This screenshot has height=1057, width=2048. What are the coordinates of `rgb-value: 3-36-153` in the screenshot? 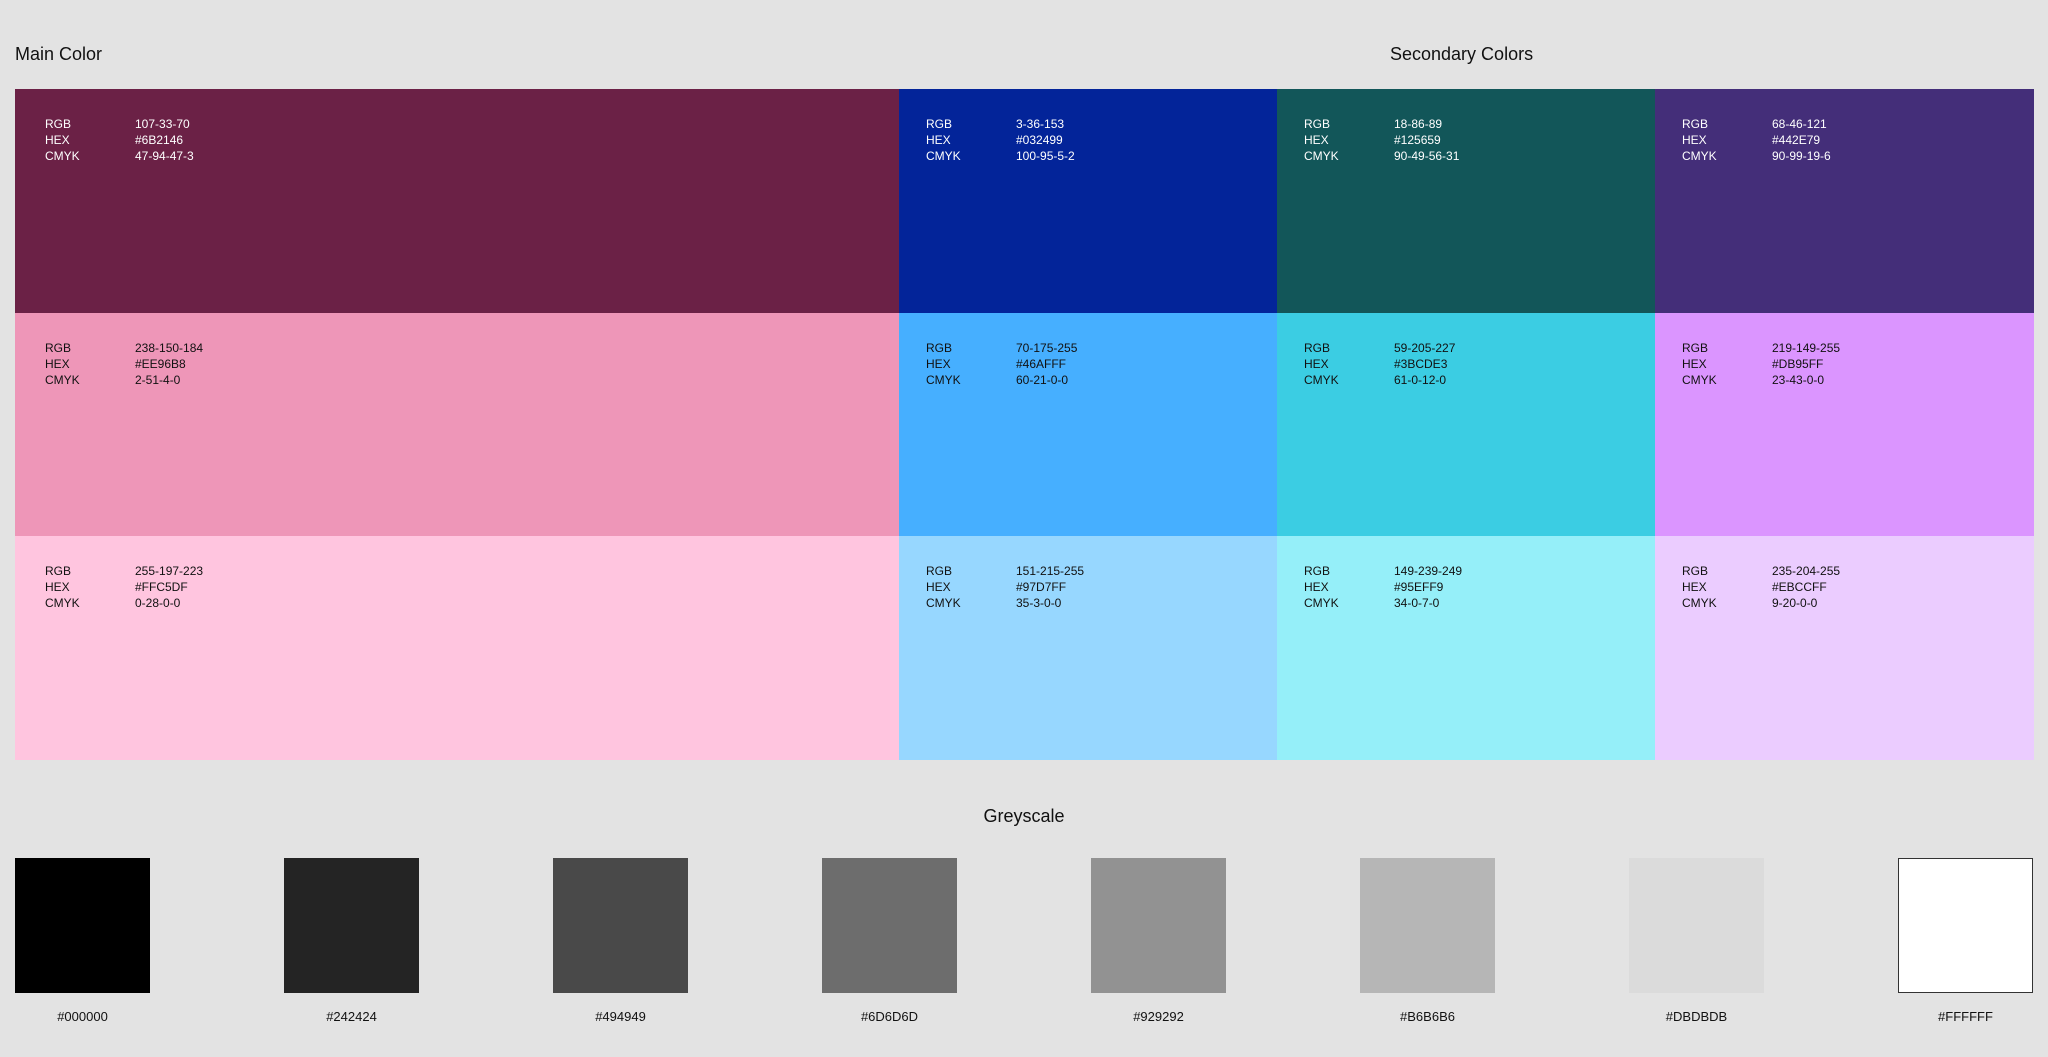 It's located at (1040, 124).